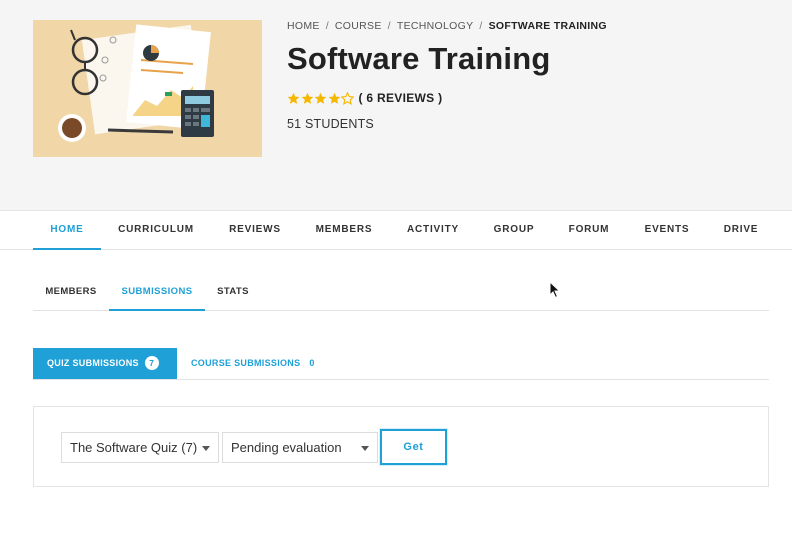 The height and width of the screenshot is (540, 792). What do you see at coordinates (93, 363) in the screenshot?
I see `tab-quiz-submissions-label: QUIZ SUBMISSIONS` at bounding box center [93, 363].